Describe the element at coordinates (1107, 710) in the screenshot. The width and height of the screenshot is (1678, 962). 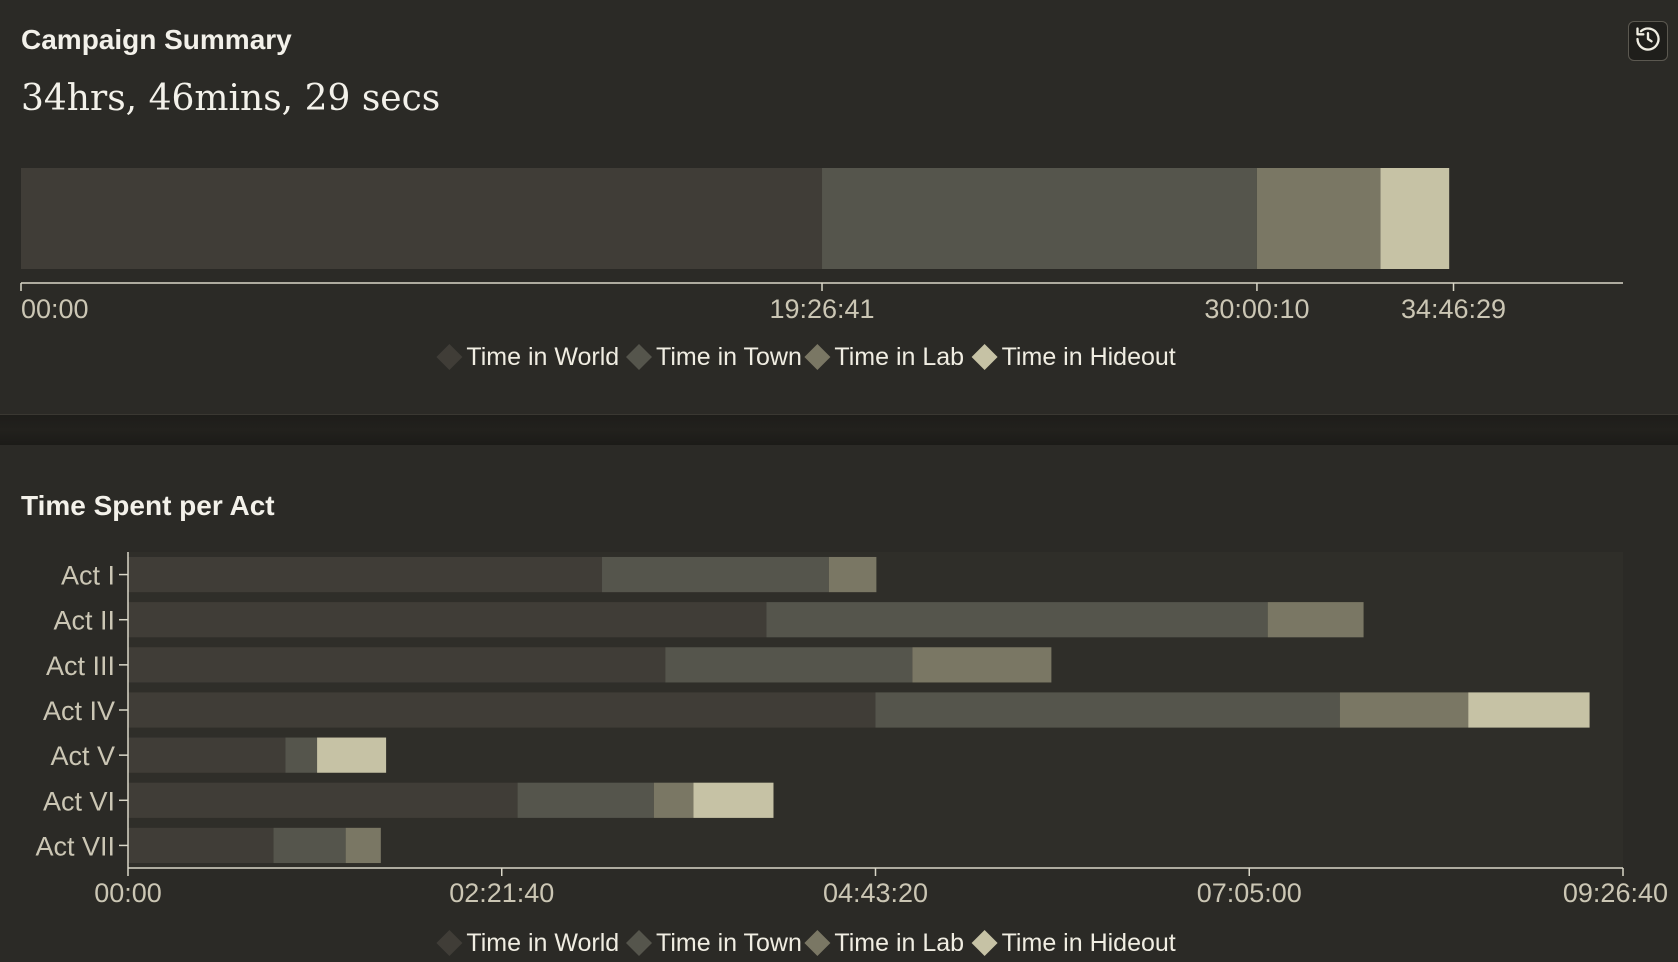
I see `bar-act-iv-time-in-town` at that location.